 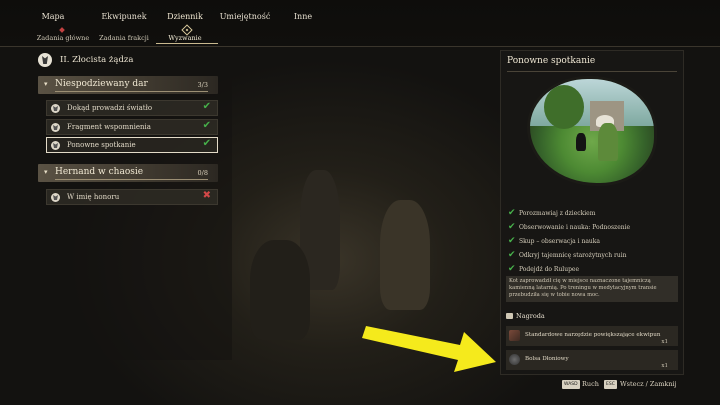 I want to click on objective-item: ✔ Obserwowanie i nauka: Podnoszenie, so click(x=593, y=228).